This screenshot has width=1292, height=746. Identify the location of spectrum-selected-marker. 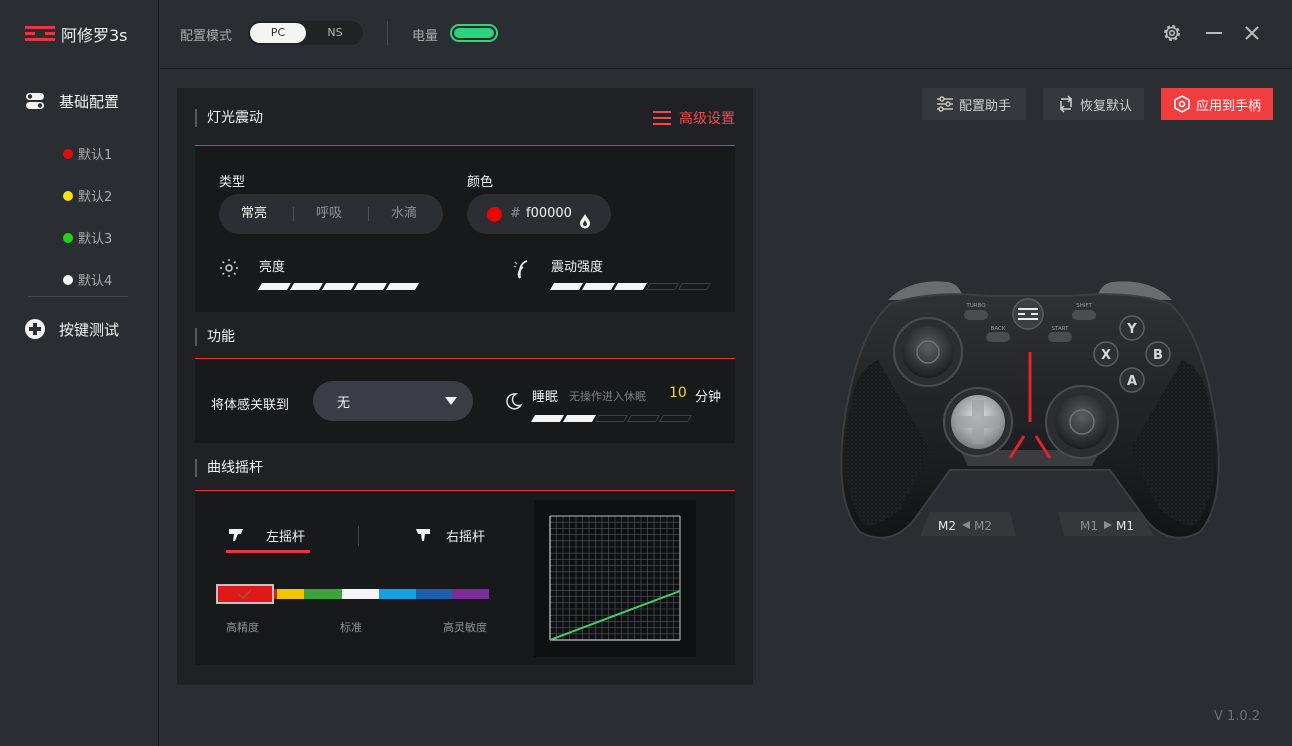
(245, 594).